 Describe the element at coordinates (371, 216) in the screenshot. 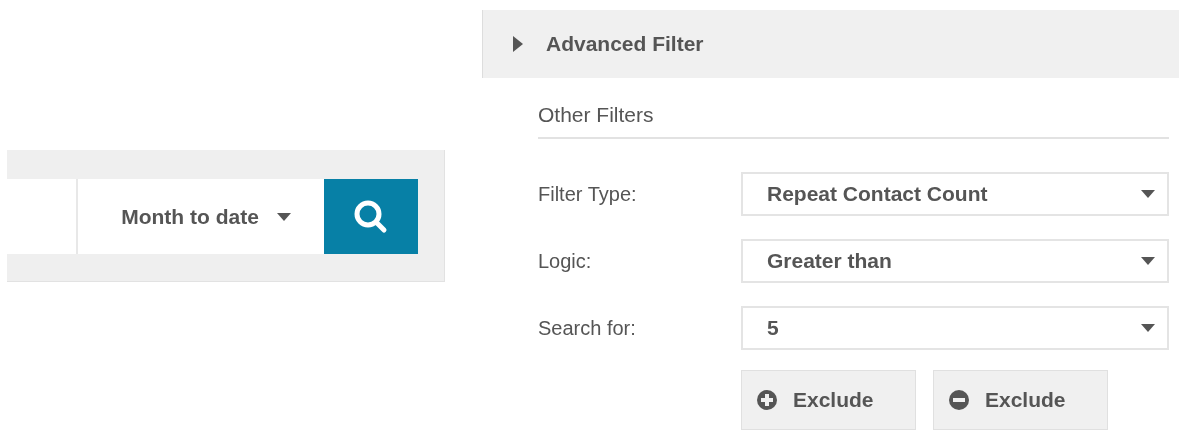

I see `search-button` at that location.